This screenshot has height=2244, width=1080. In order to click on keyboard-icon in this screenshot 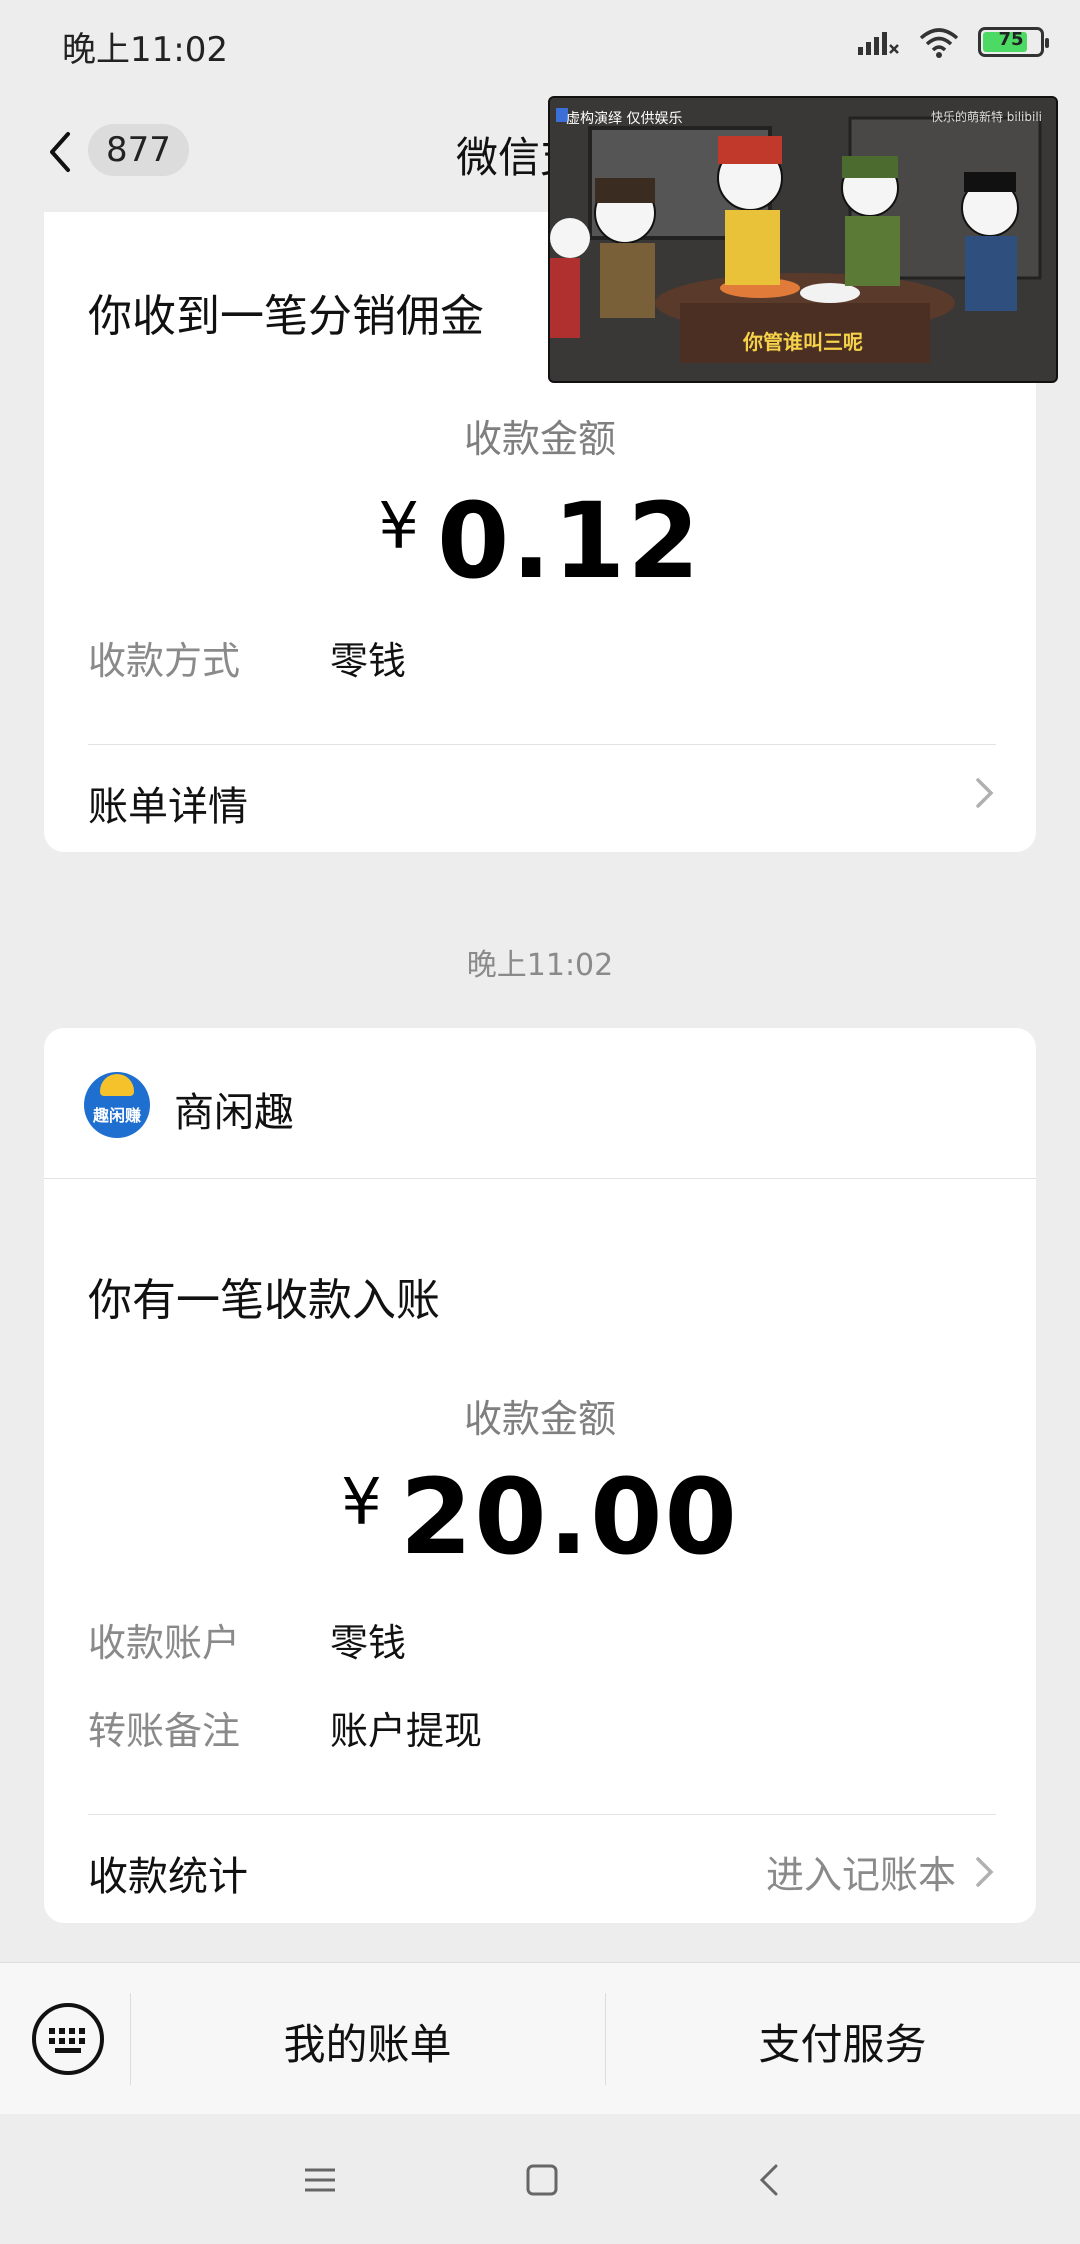, I will do `click(68, 2039)`.